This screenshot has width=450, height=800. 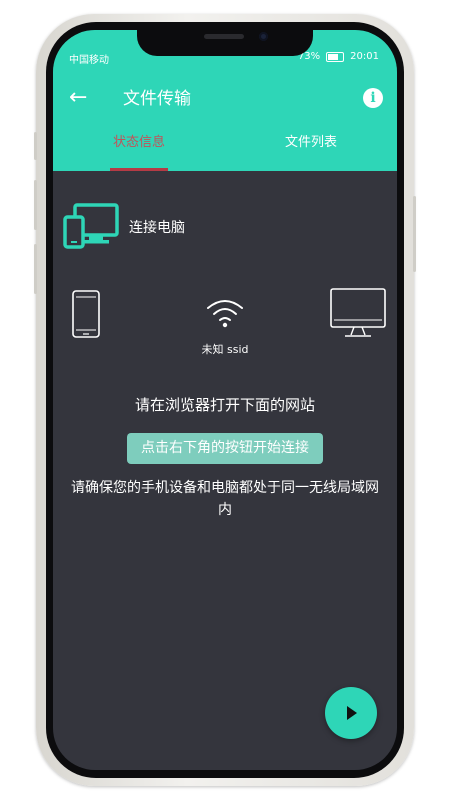 What do you see at coordinates (157, 99) in the screenshot?
I see `page-title: 文件传输` at bounding box center [157, 99].